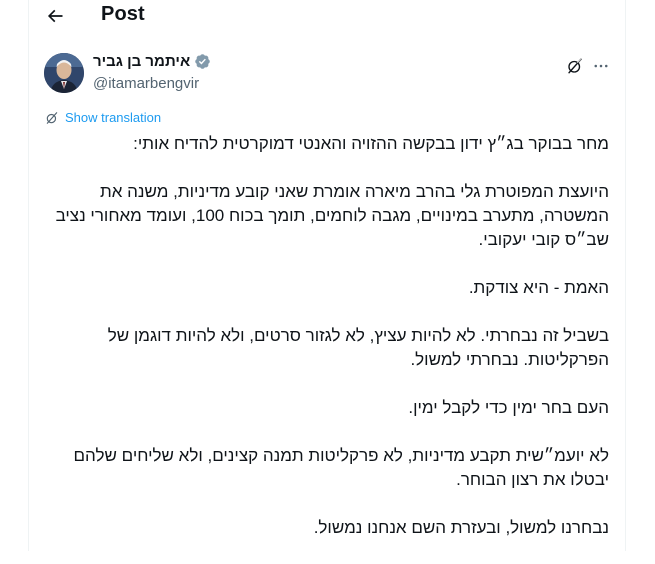 The width and height of the screenshot is (655, 564). I want to click on translate-icon, so click(52, 117).